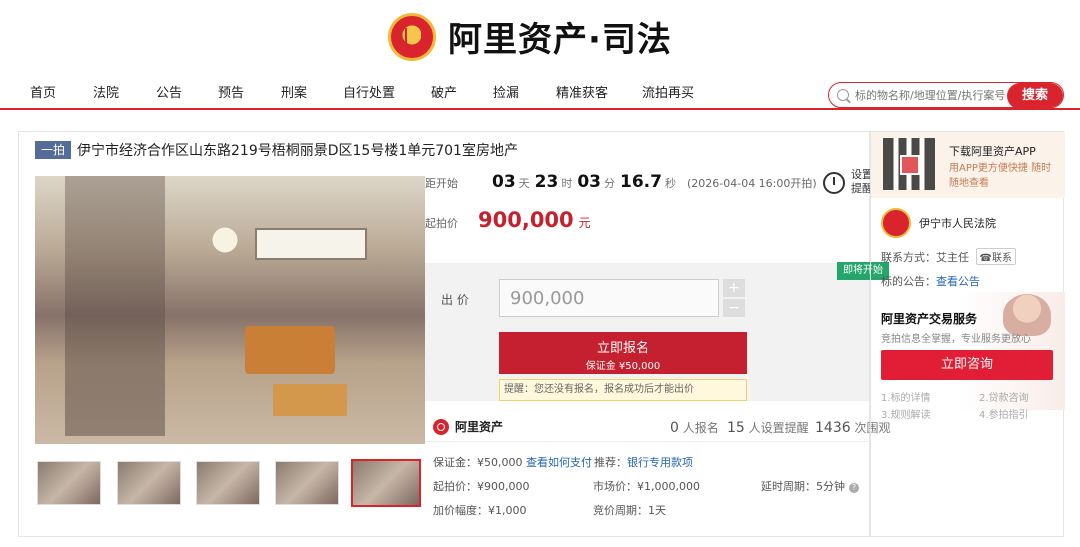 The height and width of the screenshot is (547, 1080). What do you see at coordinates (609, 298) in the screenshot?
I see `bid-amount-input` at bounding box center [609, 298].